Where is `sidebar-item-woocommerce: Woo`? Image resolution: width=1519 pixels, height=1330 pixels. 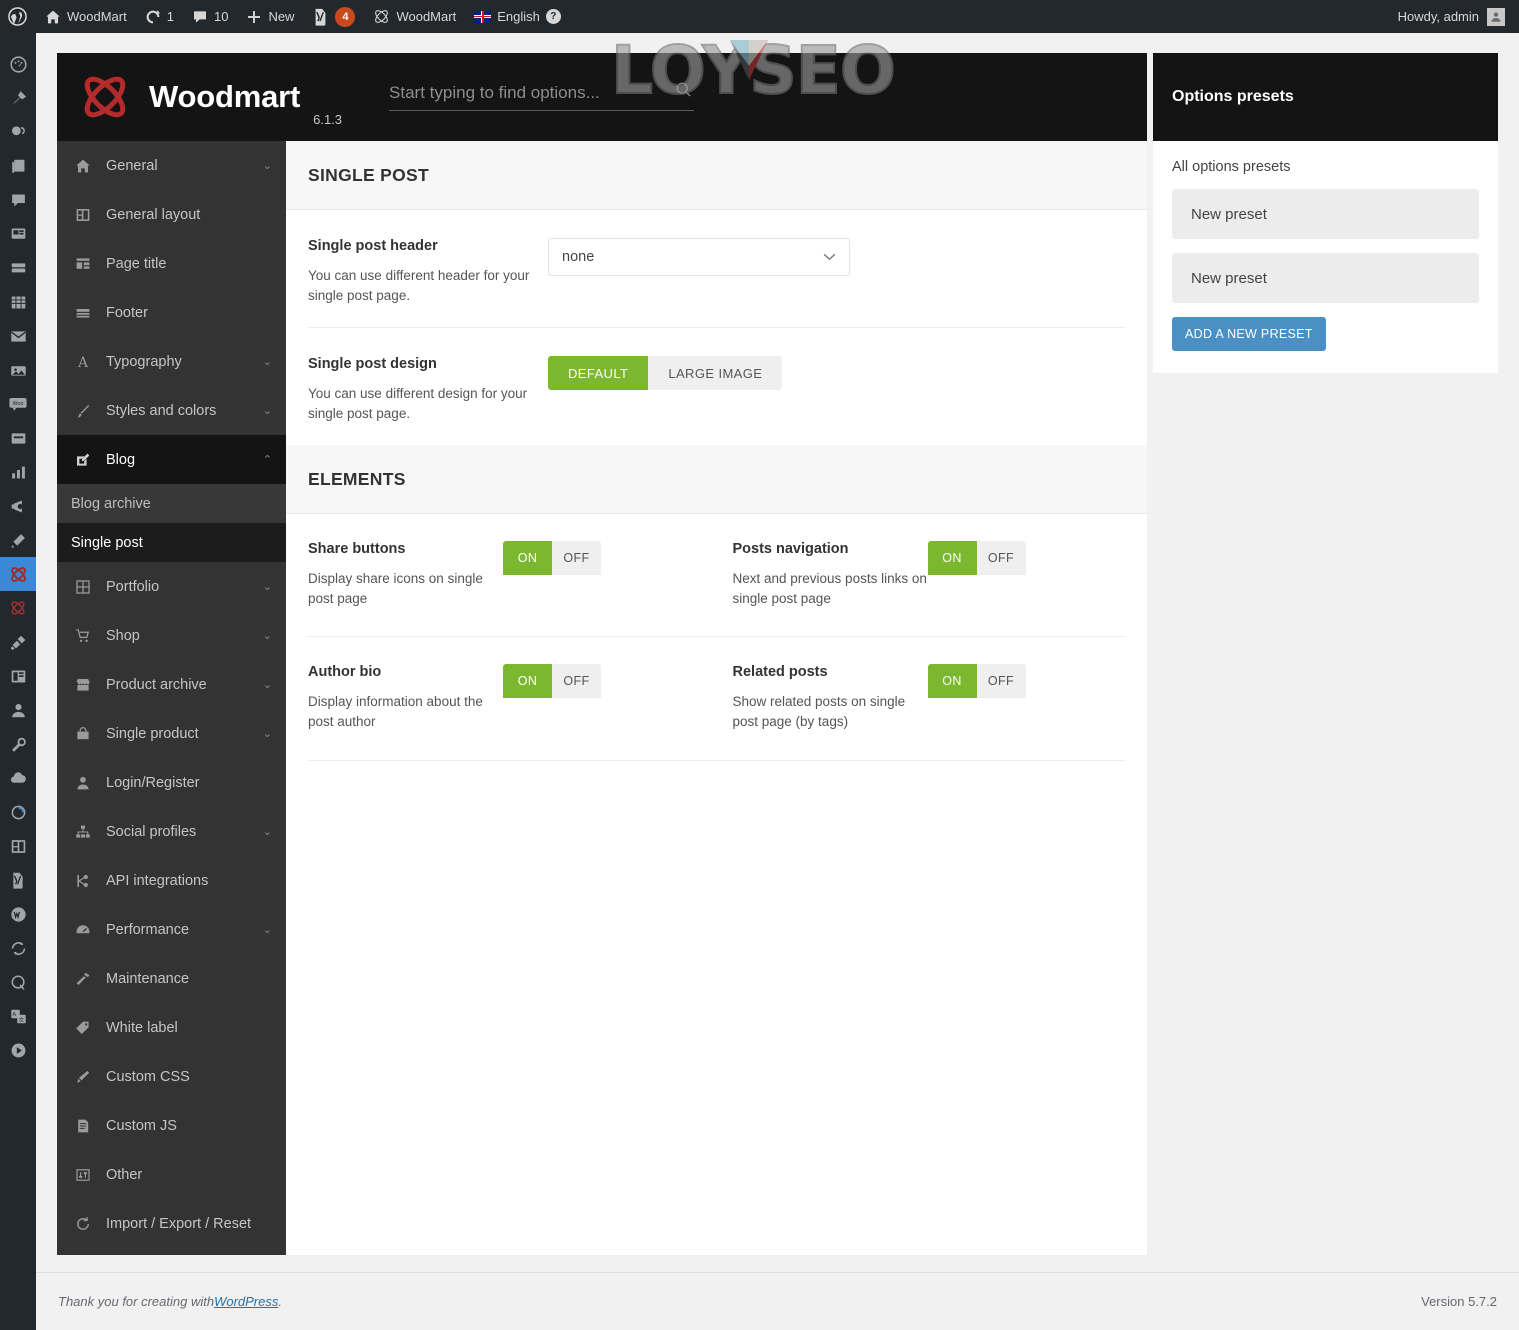 sidebar-item-woocommerce: Woo is located at coordinates (18, 404).